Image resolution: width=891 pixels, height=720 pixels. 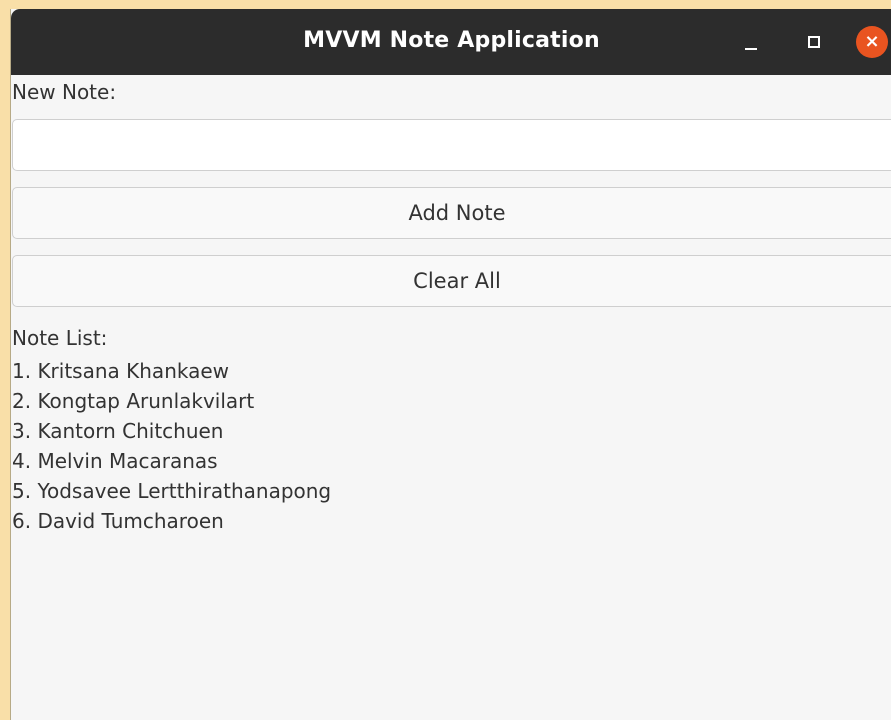 What do you see at coordinates (133, 401) in the screenshot?
I see `list-item: 2. Kongtap Arunlakvilart` at bounding box center [133, 401].